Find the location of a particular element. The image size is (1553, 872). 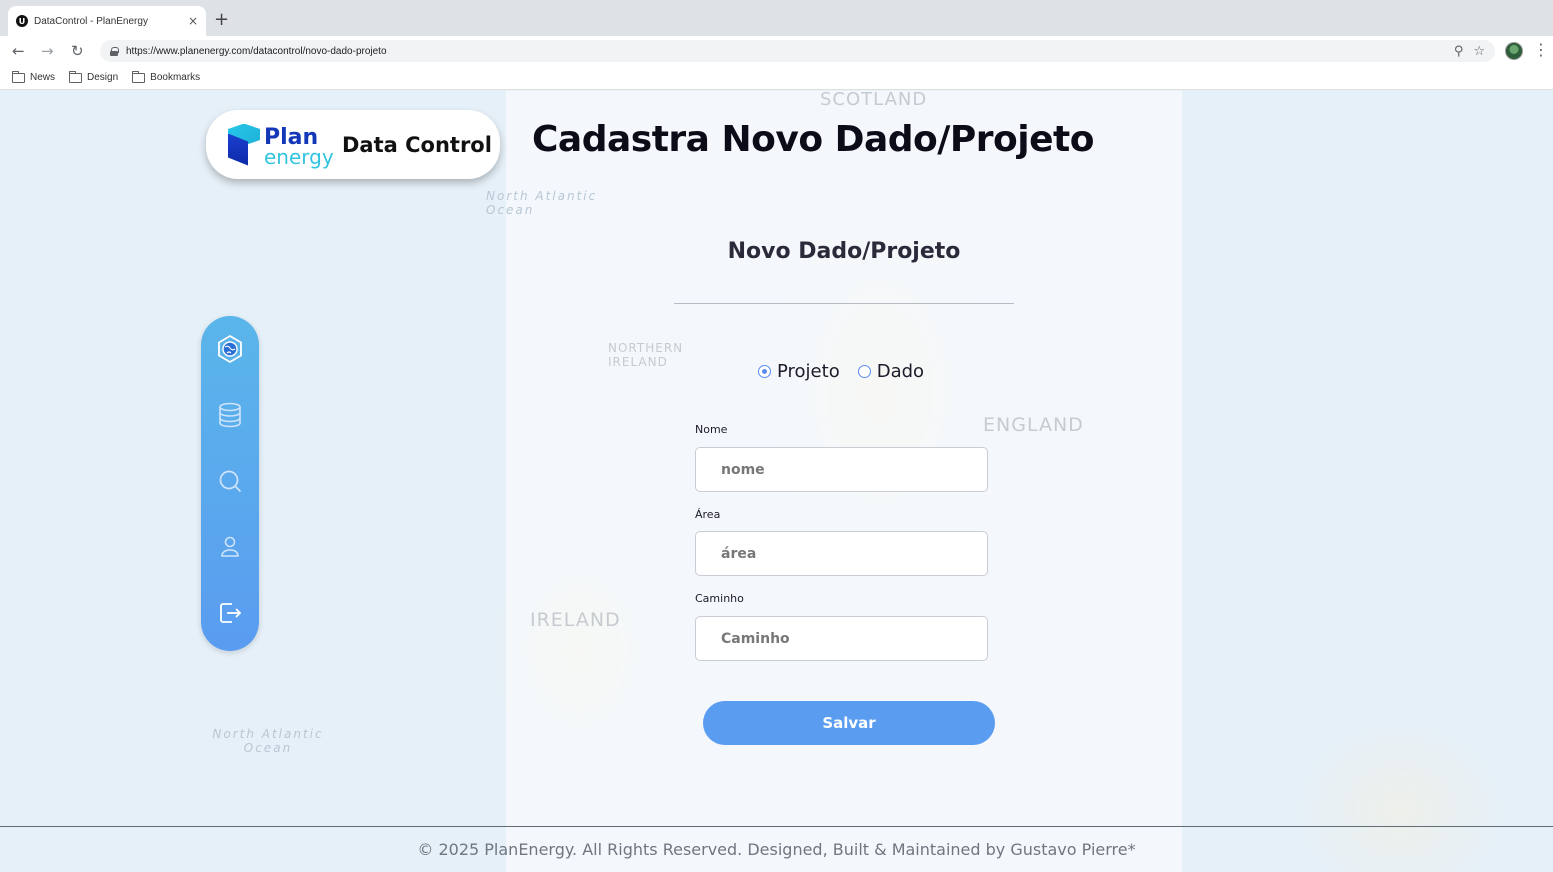

product-name: Data Control is located at coordinates (417, 144).